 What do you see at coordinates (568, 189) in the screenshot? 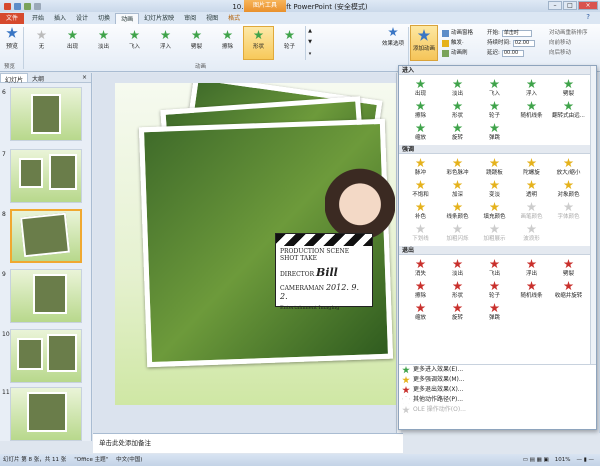
I see `emphasis-effect-item: 对象颜色` at bounding box center [568, 189].